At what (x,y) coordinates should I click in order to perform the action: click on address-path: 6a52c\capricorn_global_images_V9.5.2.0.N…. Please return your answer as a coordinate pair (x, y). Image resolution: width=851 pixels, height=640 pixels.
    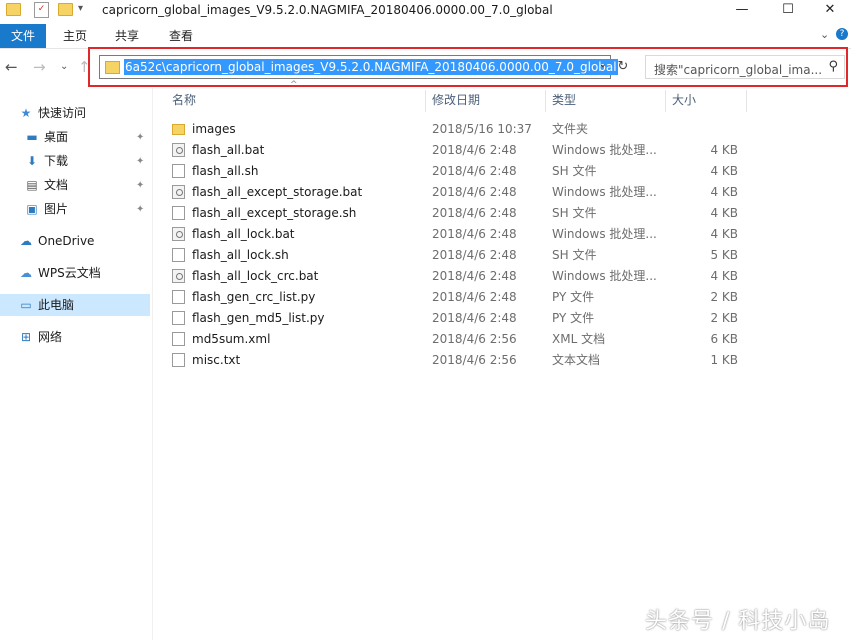
    Looking at the image, I should click on (371, 67).